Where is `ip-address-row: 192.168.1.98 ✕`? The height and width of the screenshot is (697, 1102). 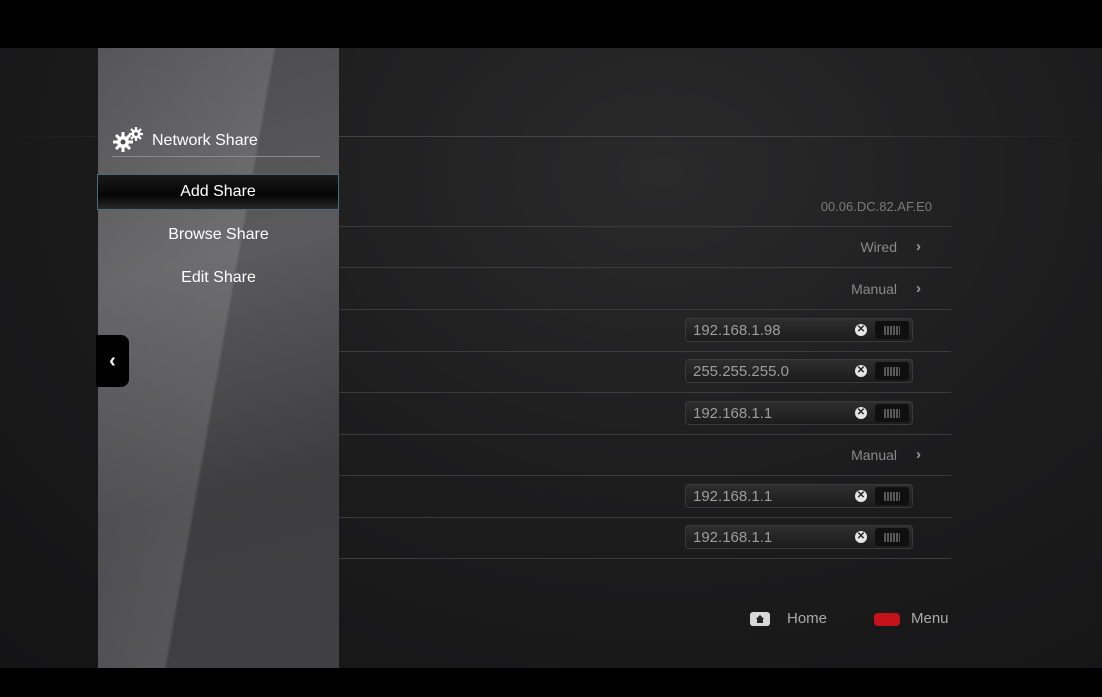 ip-address-row: 192.168.1.98 ✕ is located at coordinates (645, 331).